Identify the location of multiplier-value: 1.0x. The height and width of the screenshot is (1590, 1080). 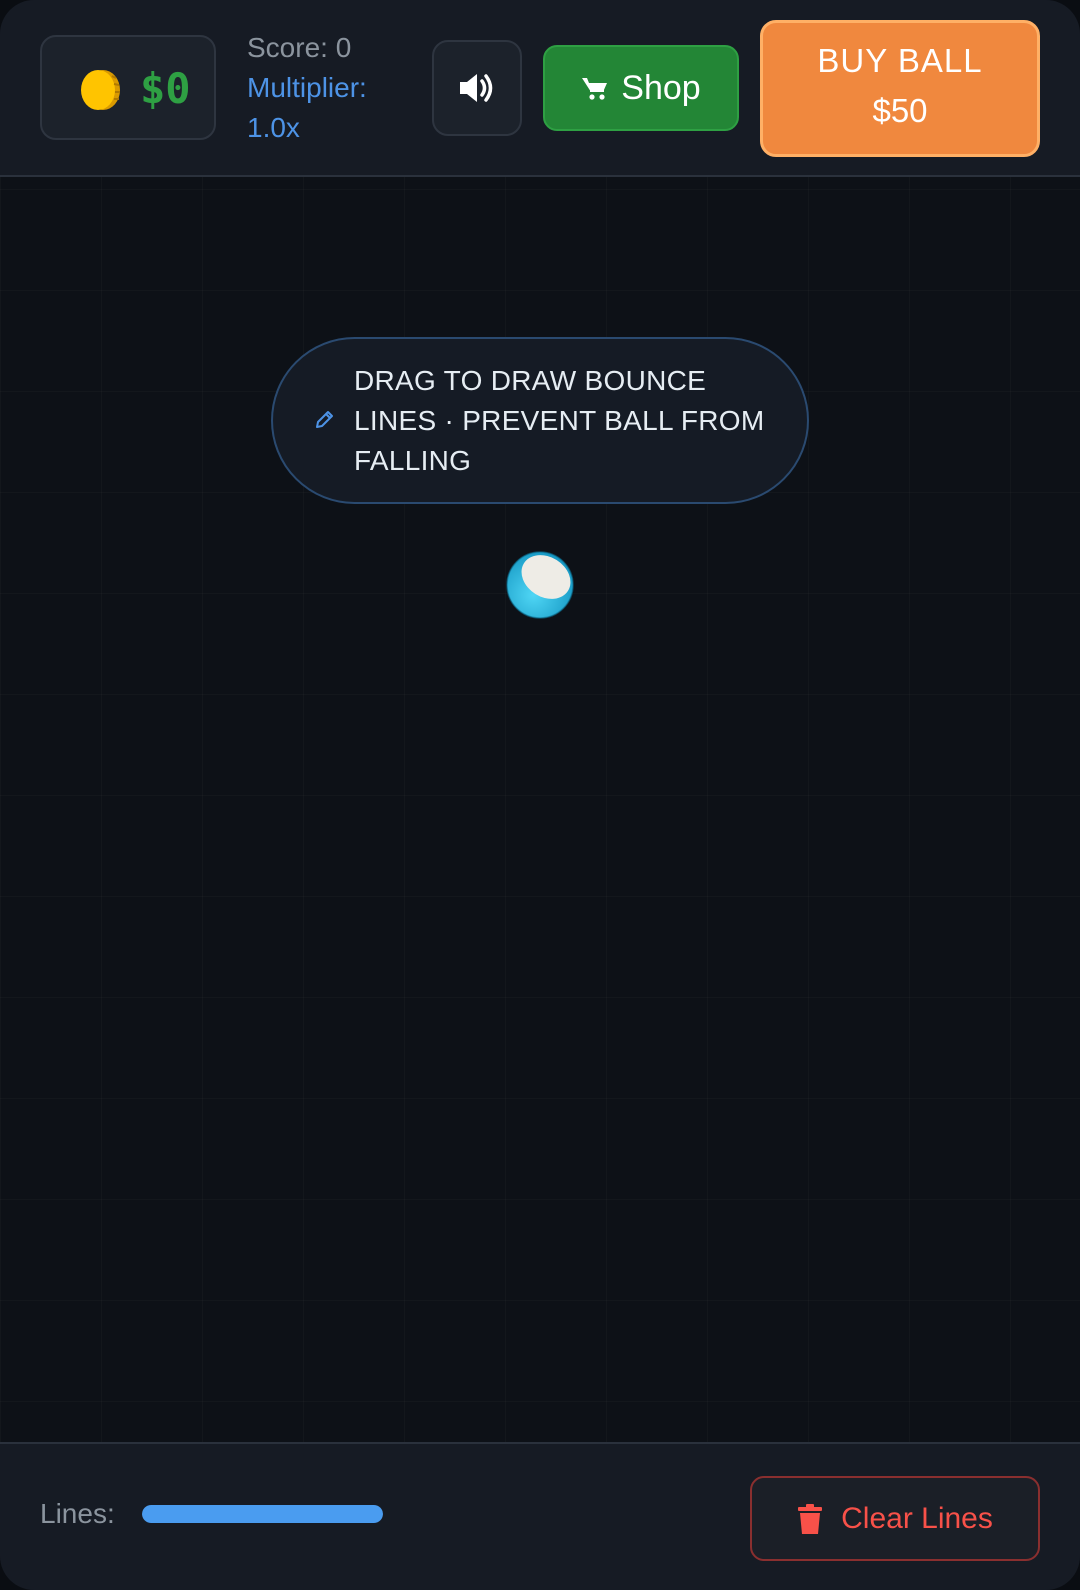
(273, 127).